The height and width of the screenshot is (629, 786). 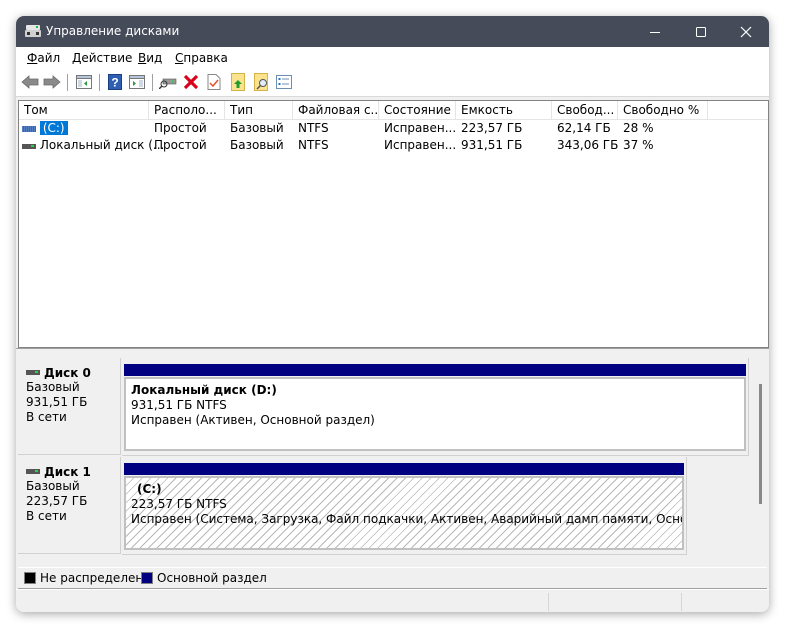 I want to click on properties-button, so click(x=284, y=82).